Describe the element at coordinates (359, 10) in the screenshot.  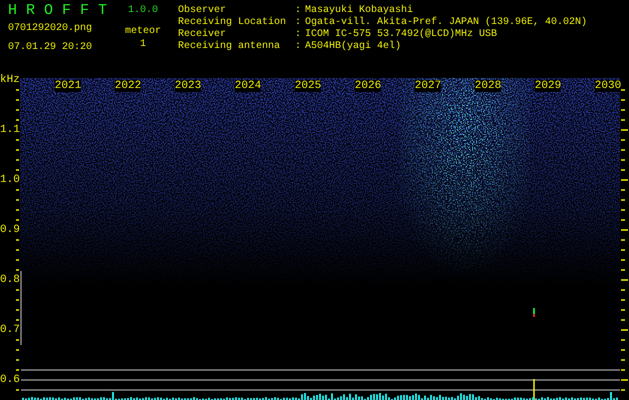
I see `info-value: Masayuki Kobayashi` at that location.